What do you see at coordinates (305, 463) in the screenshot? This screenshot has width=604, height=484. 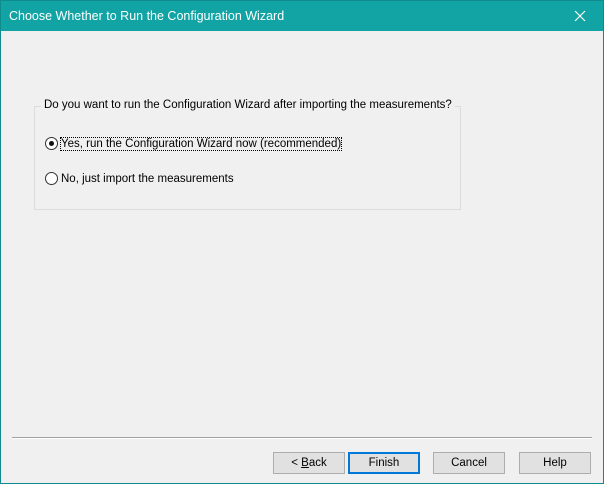 I see `back-mnemonic: B` at bounding box center [305, 463].